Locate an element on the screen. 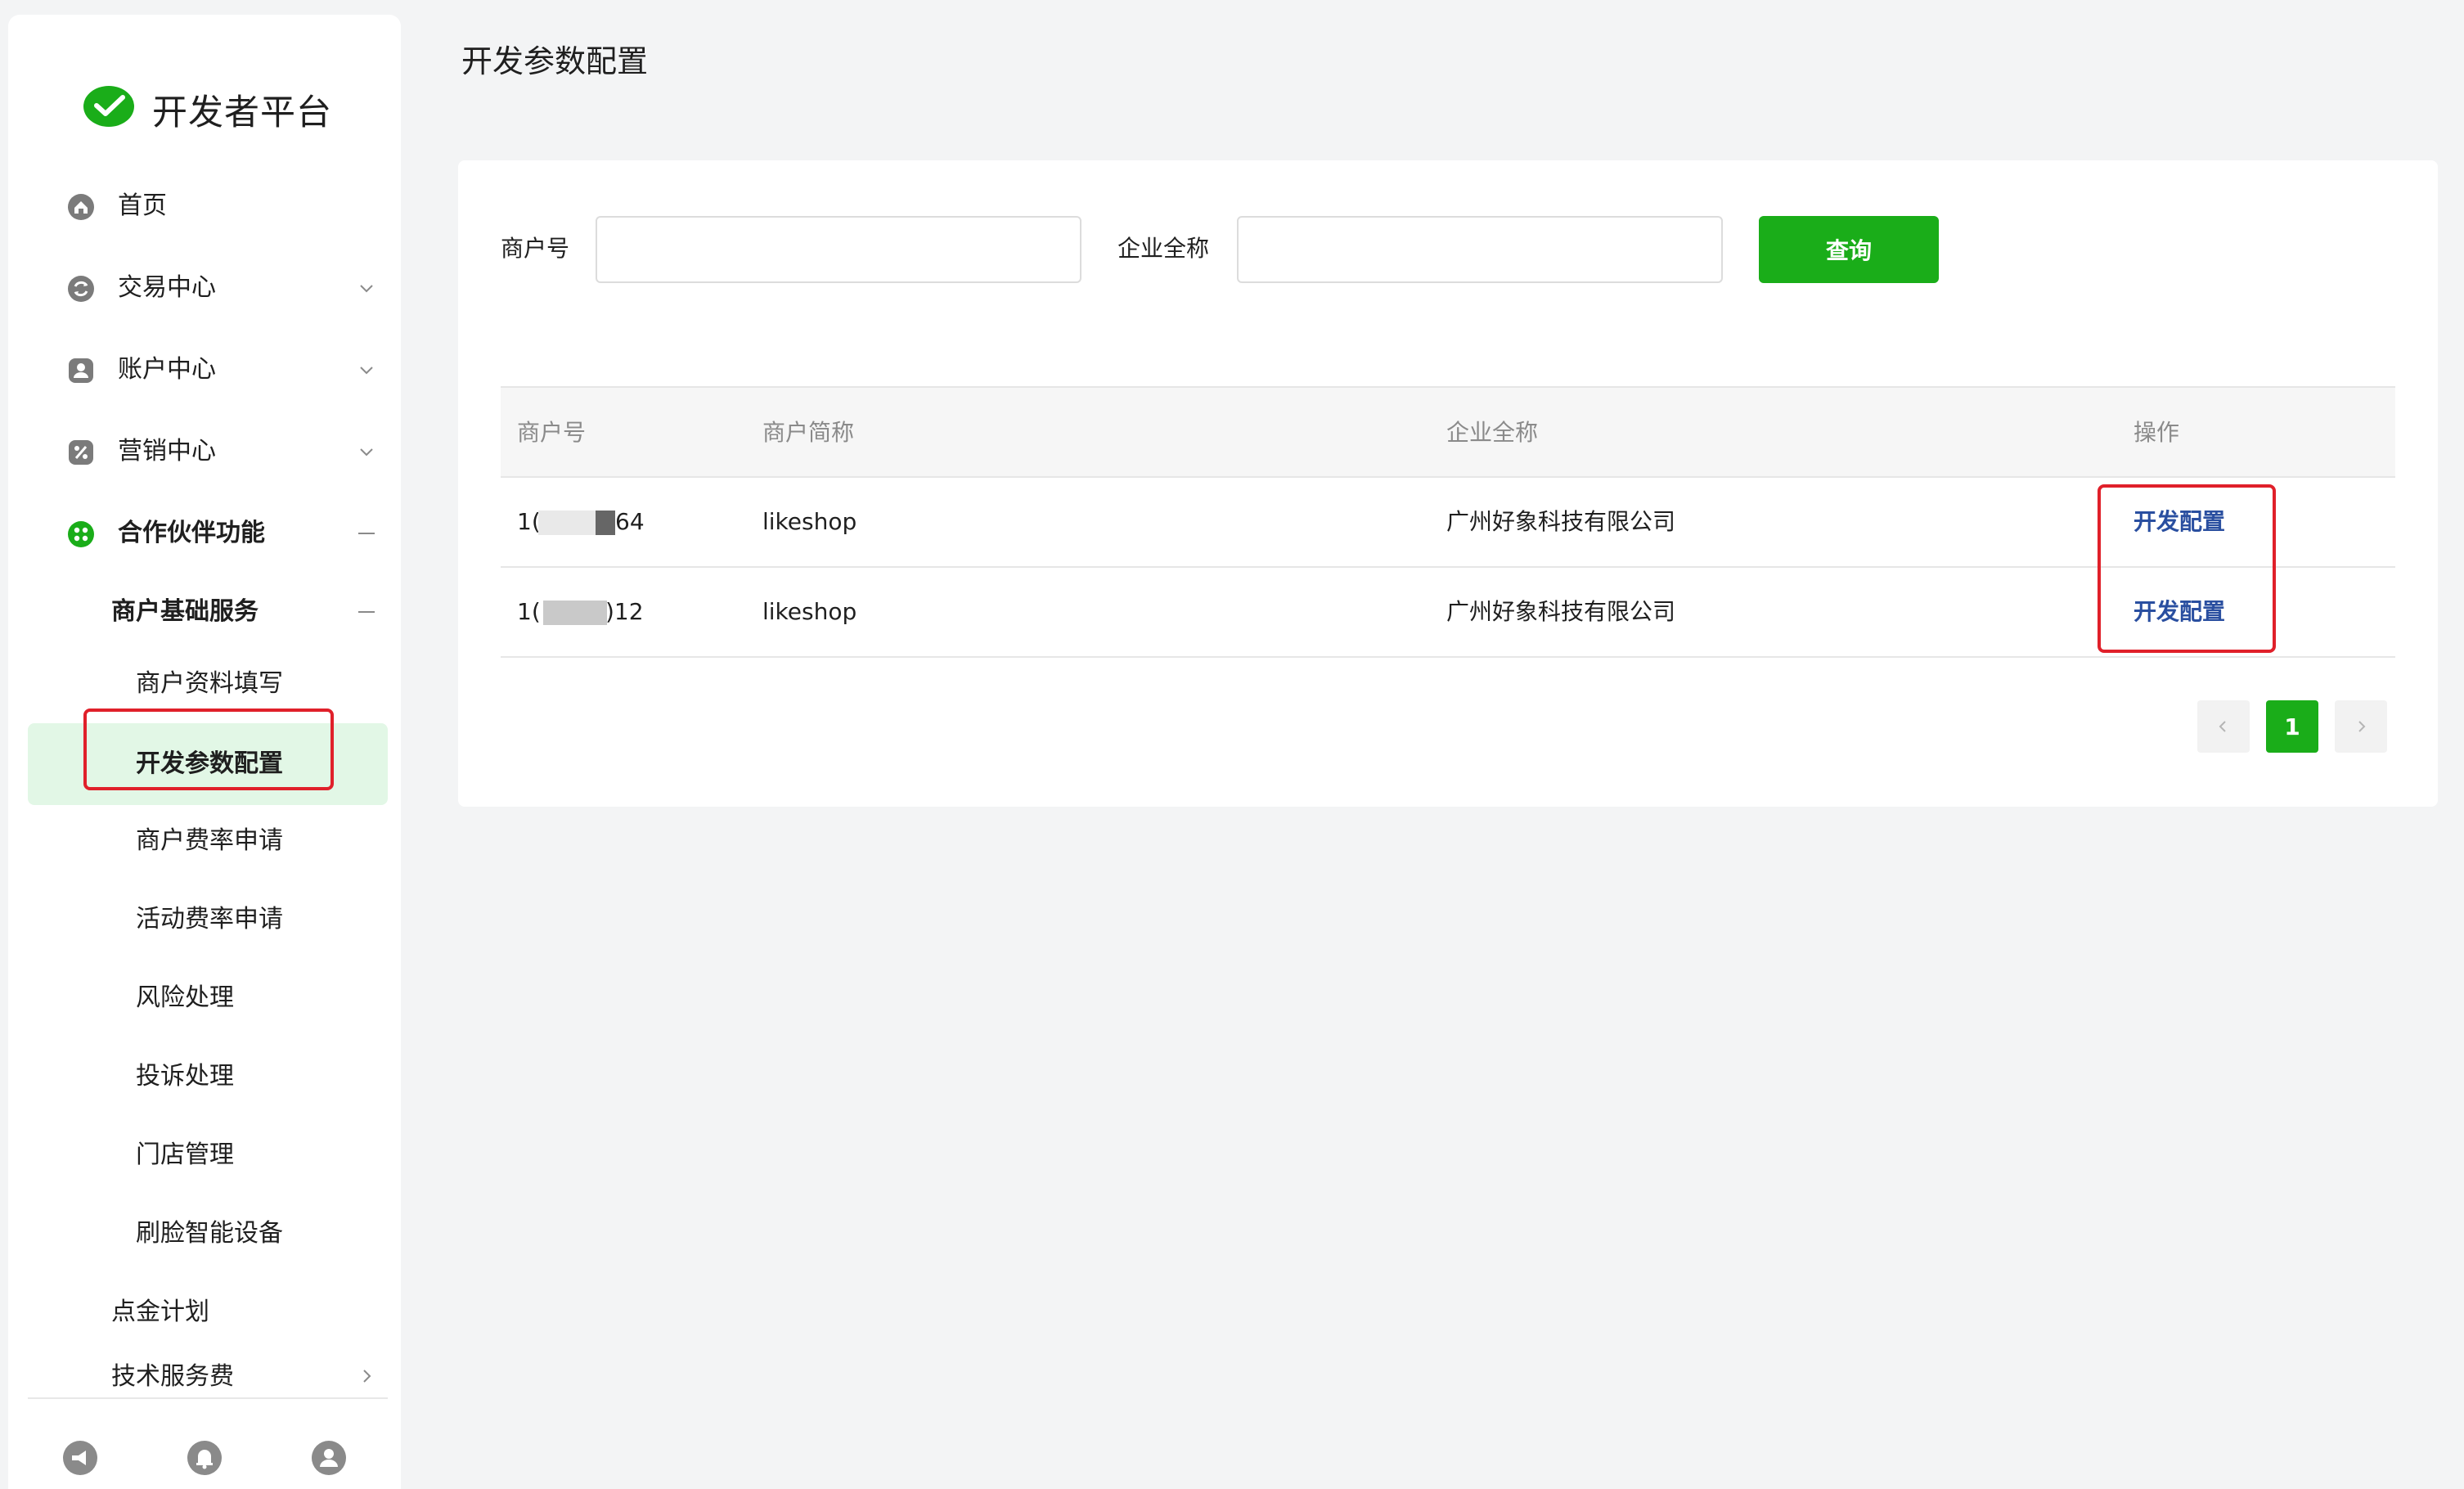 The height and width of the screenshot is (1489, 2464). merchant-id-suffix: 64 is located at coordinates (630, 521).